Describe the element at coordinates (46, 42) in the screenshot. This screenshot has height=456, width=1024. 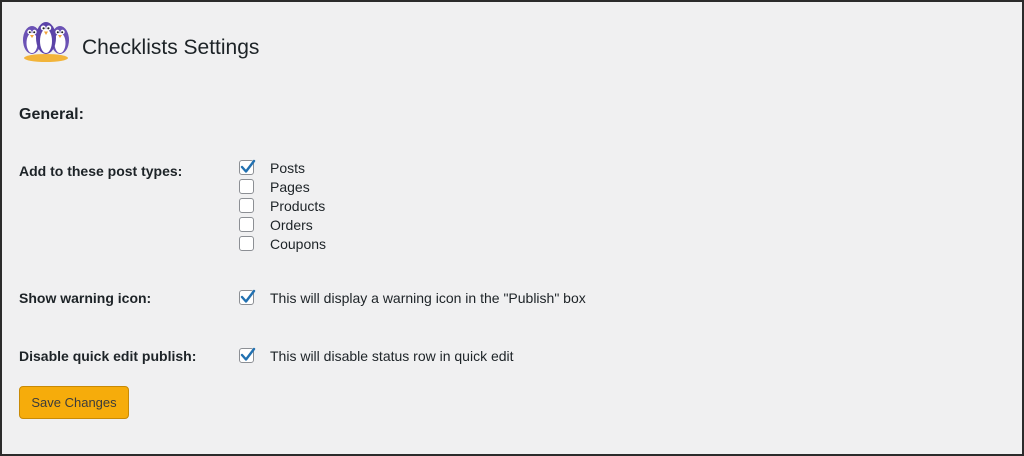
I see `penguins-logo-icon` at that location.